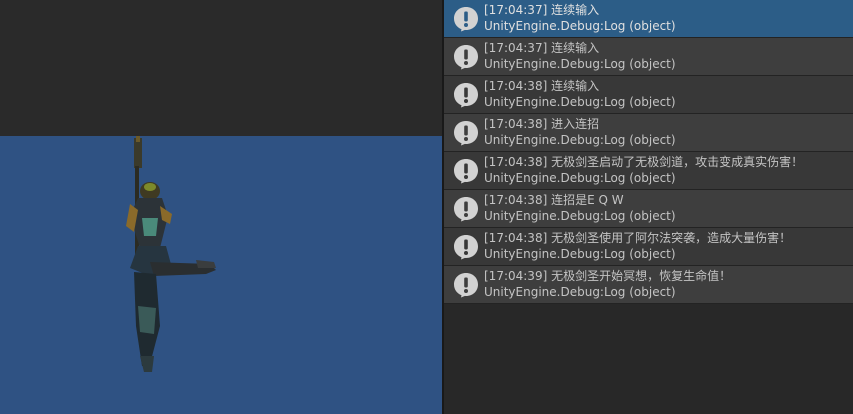 Image resolution: width=853 pixels, height=414 pixels. Describe the element at coordinates (542, 86) in the screenshot. I see `log-message: [17:04:38] 连续输入` at that location.